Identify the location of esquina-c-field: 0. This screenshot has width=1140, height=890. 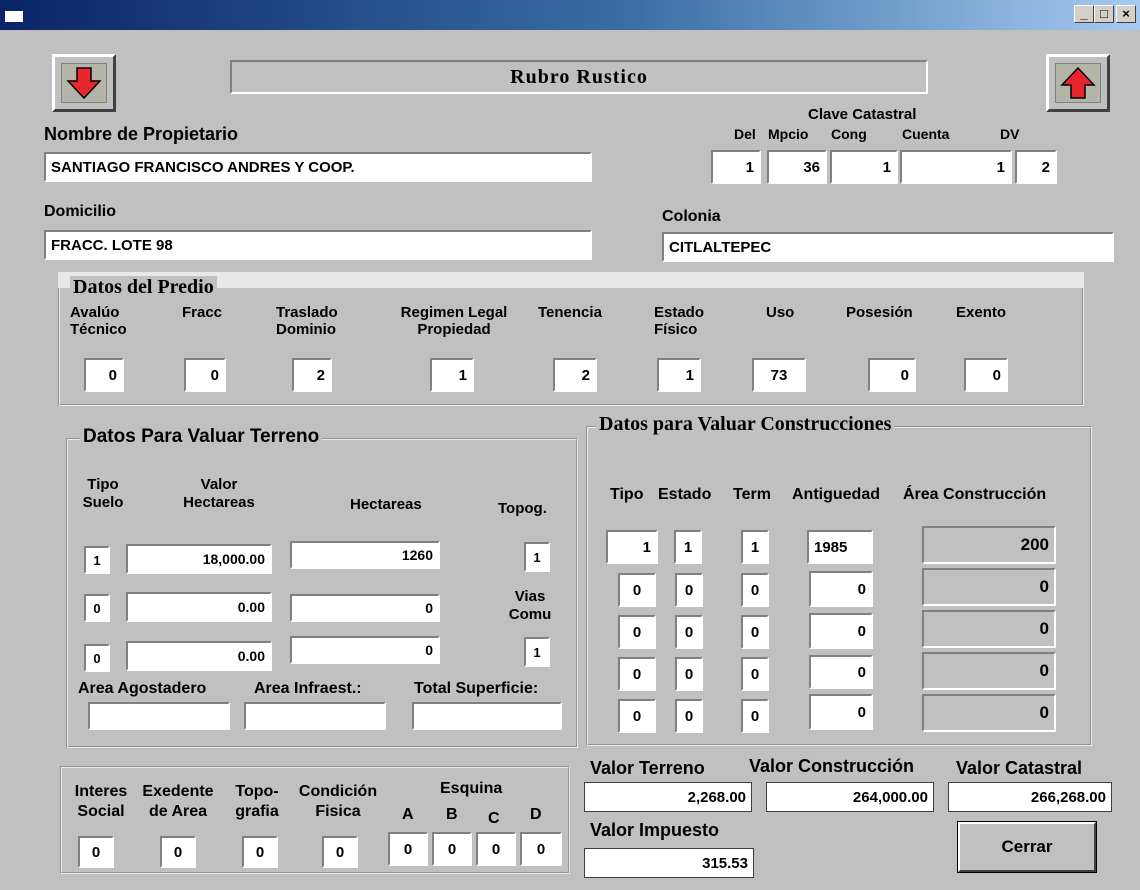
(496, 849).